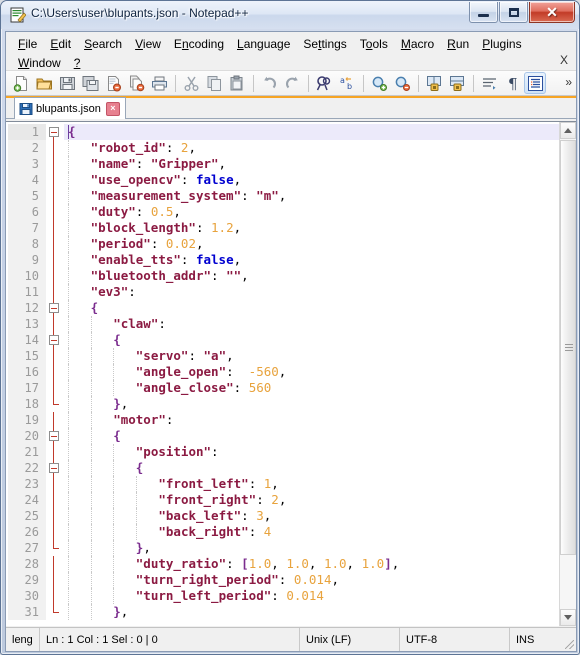  What do you see at coordinates (457, 83) in the screenshot?
I see `sync-horizontal-scroll-button` at bounding box center [457, 83].